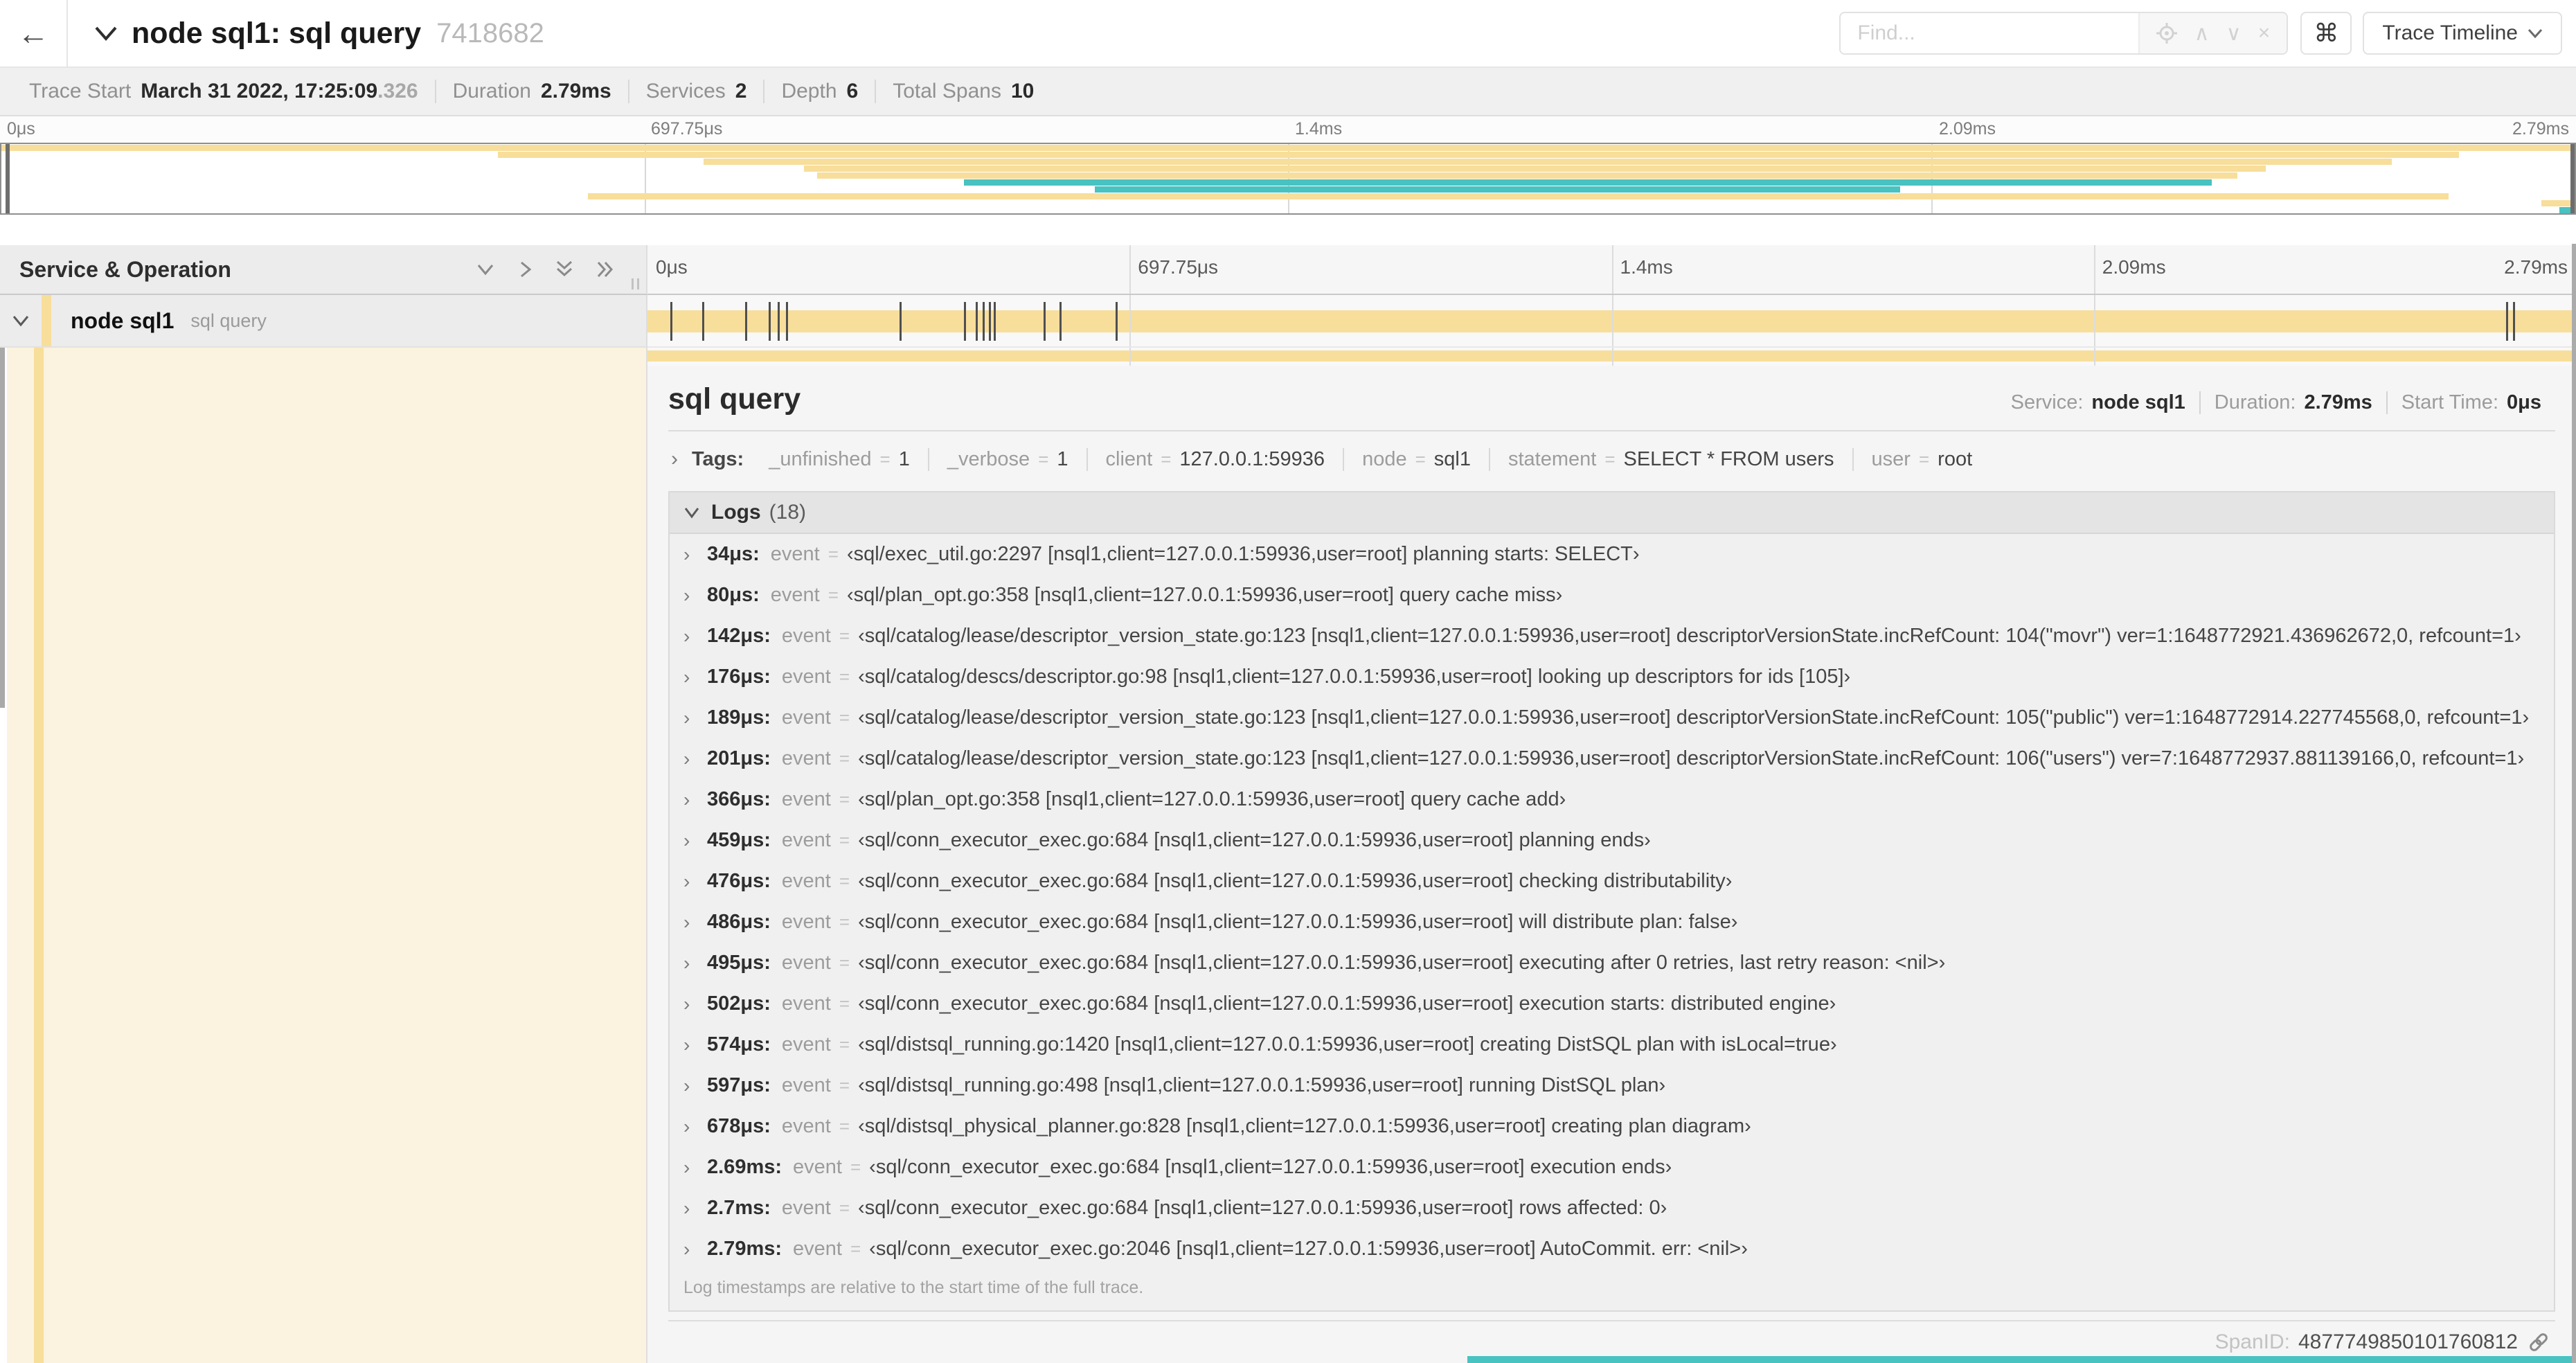  I want to click on minimap-tick-label: 697.75μs, so click(687, 129).